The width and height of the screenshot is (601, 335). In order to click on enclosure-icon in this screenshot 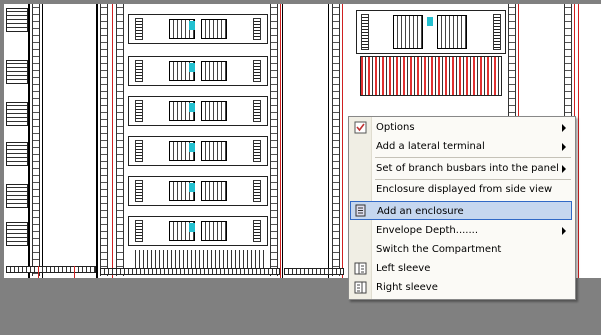, I will do `click(360, 210)`.